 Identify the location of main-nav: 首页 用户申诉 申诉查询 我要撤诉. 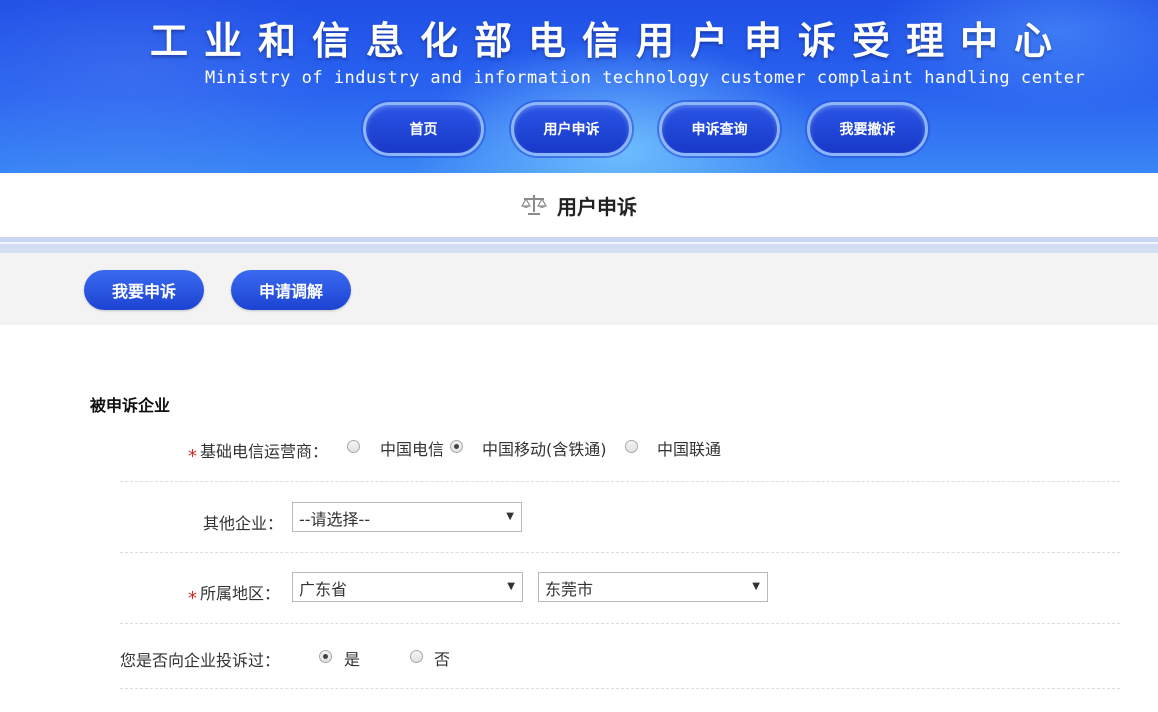
(645, 129).